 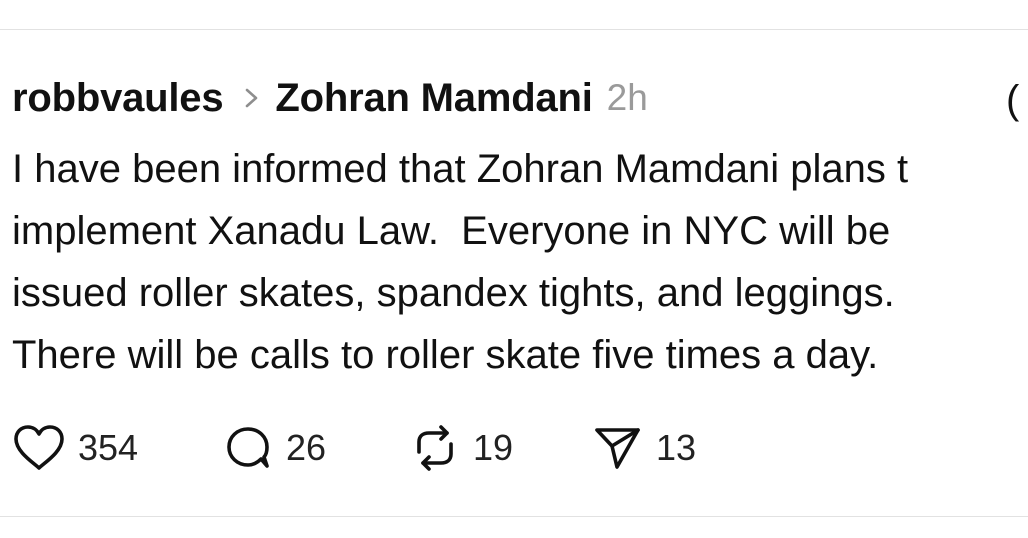 I want to click on post-timestamp: 2h, so click(x=627, y=97).